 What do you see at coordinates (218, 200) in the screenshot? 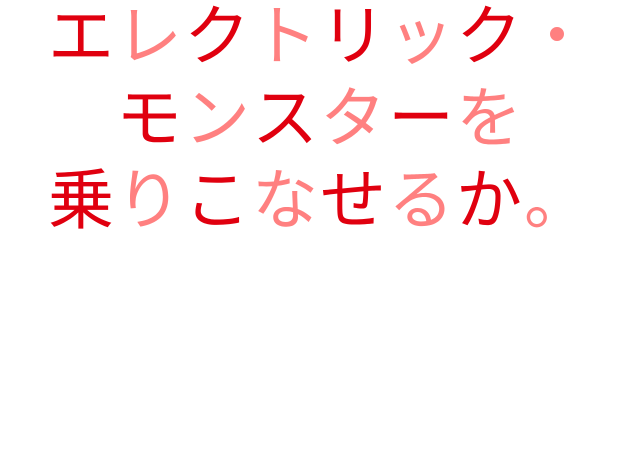
I see `headline-character: こ` at bounding box center [218, 200].